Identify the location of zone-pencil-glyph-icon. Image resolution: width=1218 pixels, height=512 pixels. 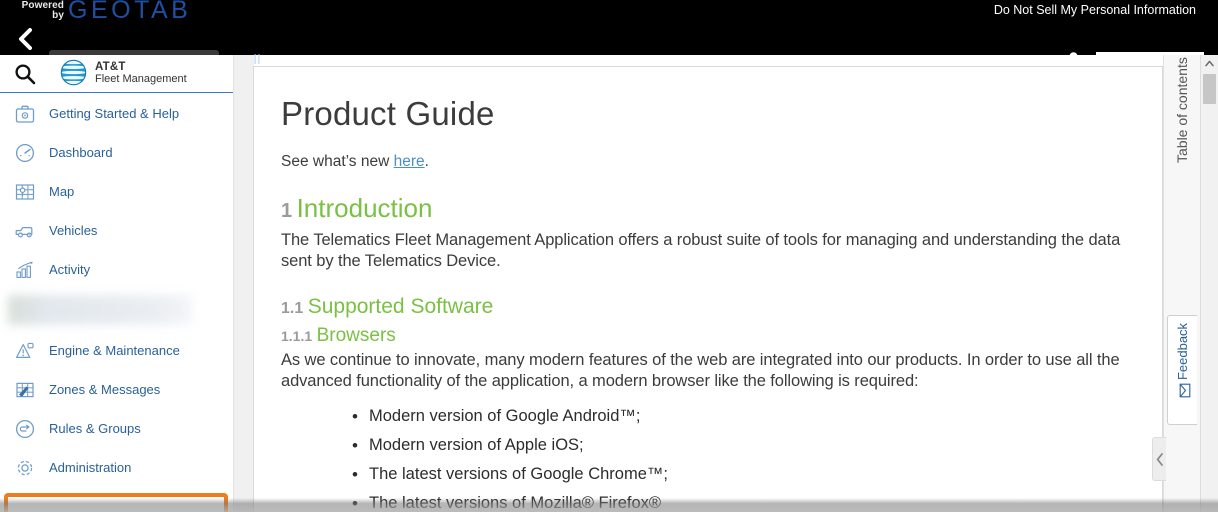
(25, 389).